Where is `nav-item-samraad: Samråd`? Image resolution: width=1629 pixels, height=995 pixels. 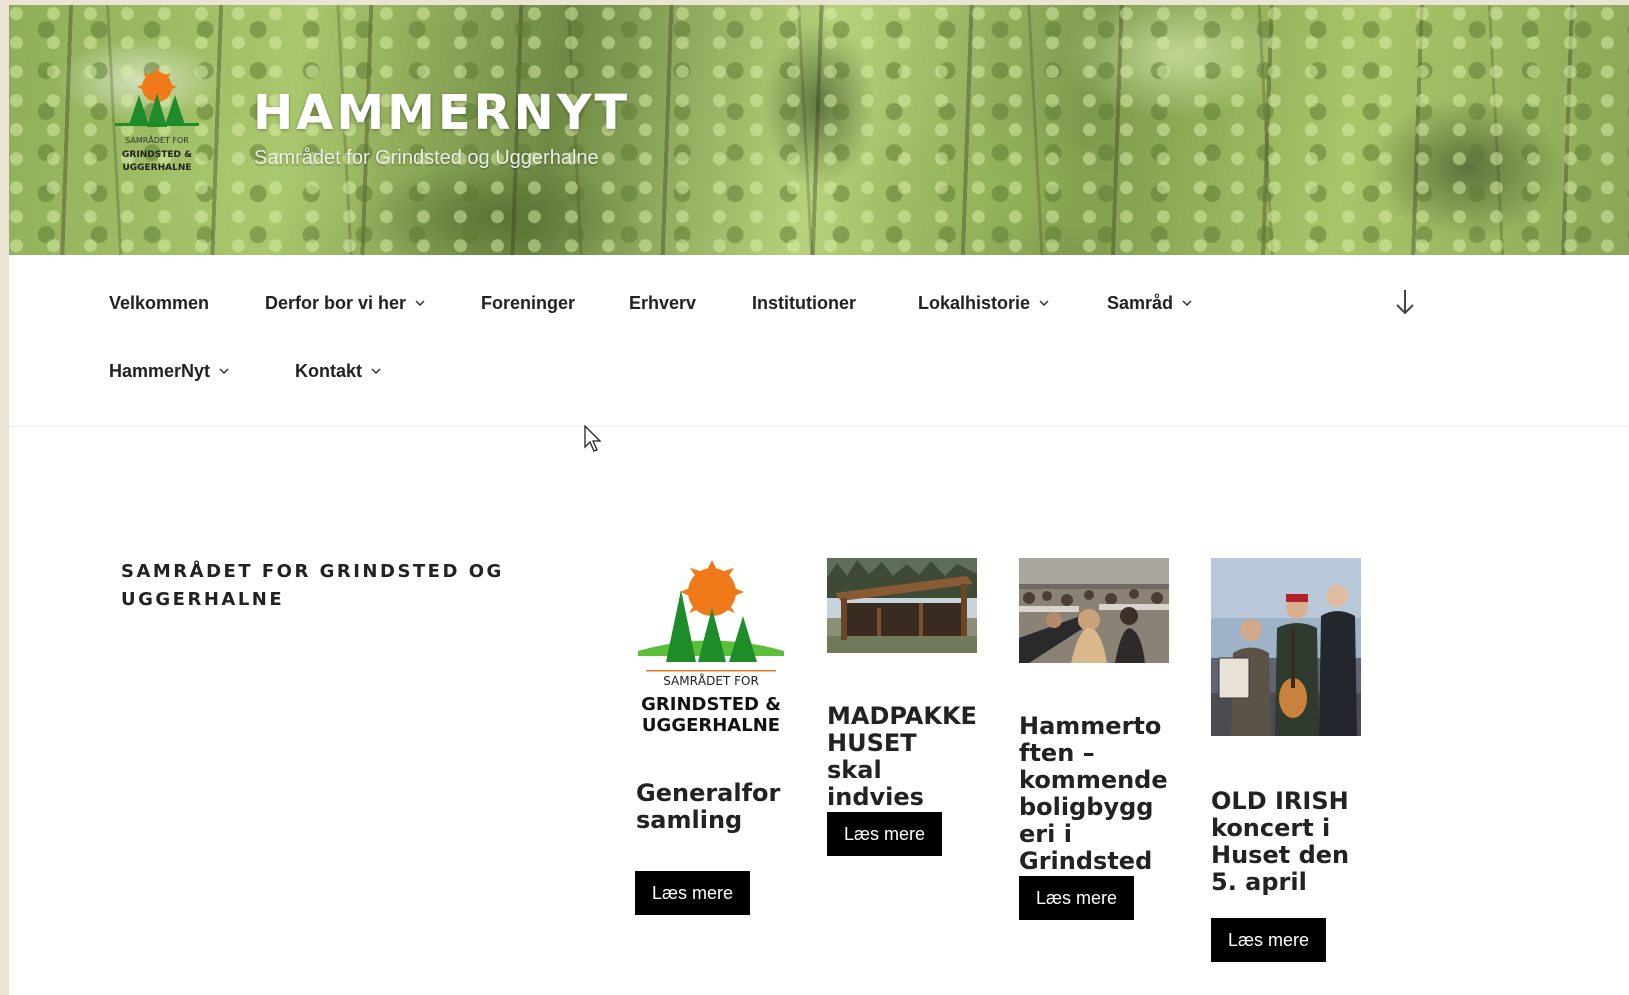 nav-item-samraad: Samråd is located at coordinates (1150, 303).